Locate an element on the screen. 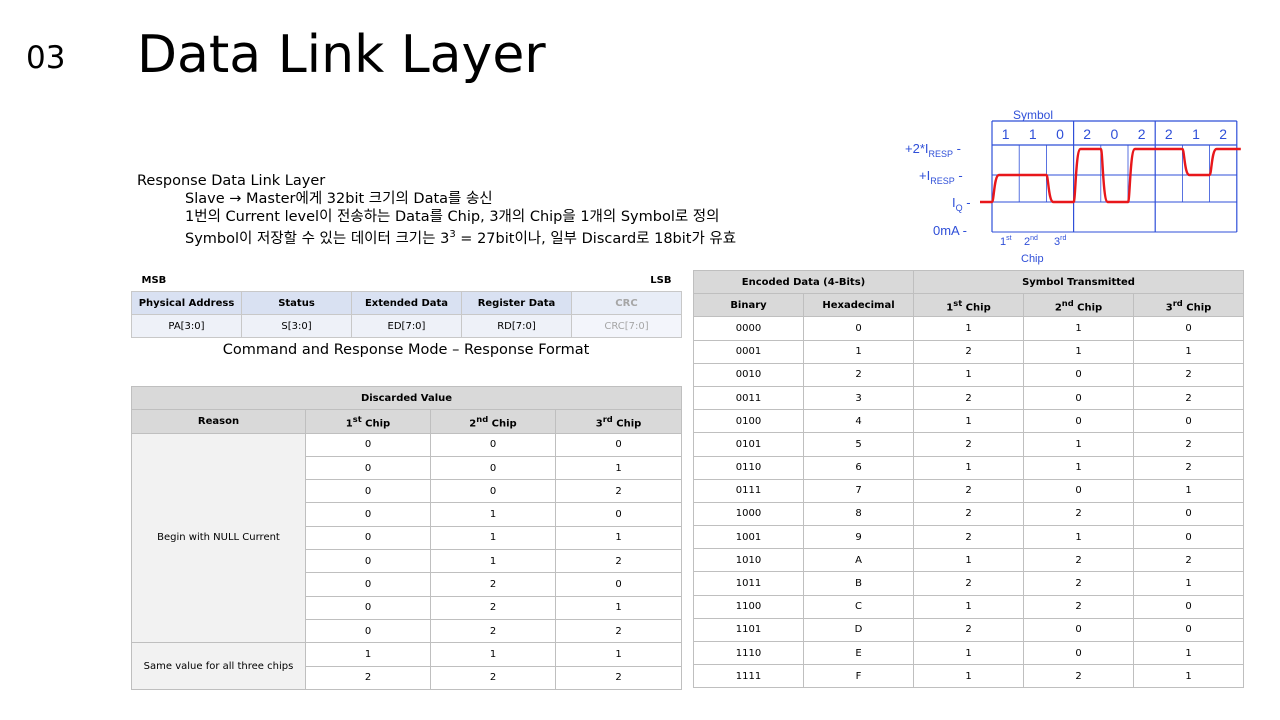 Image resolution: width=1280 pixels, height=720 pixels. symbol-label: Symbol is located at coordinates (1033, 115).